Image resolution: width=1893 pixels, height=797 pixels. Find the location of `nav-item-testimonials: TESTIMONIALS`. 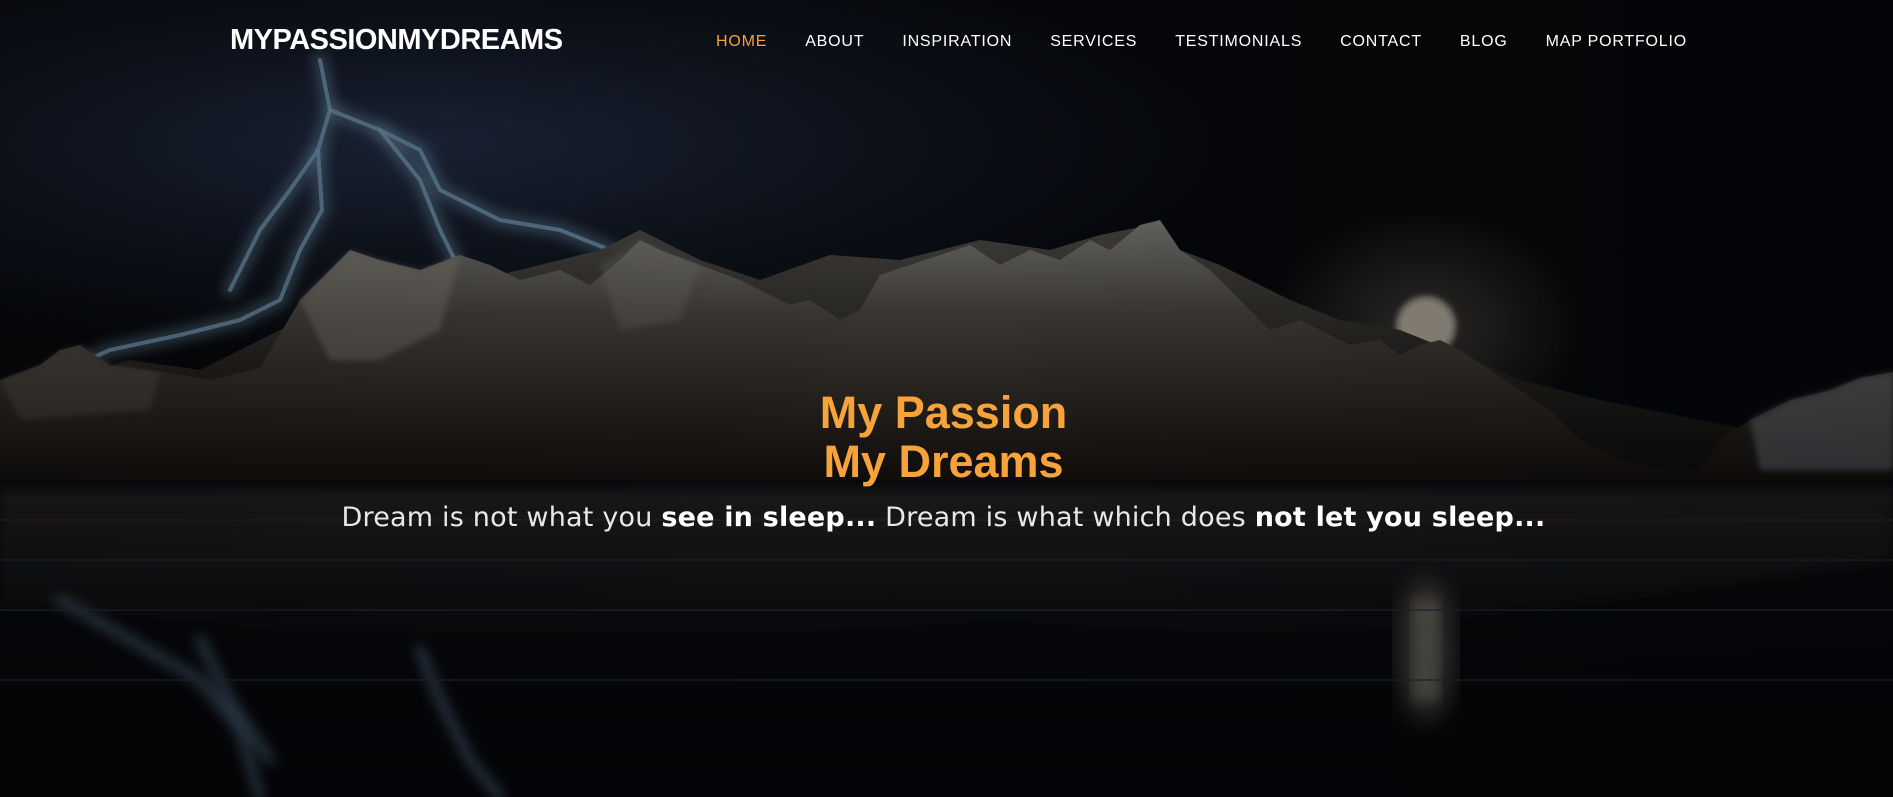

nav-item-testimonials: TESTIMONIALS is located at coordinates (1238, 42).